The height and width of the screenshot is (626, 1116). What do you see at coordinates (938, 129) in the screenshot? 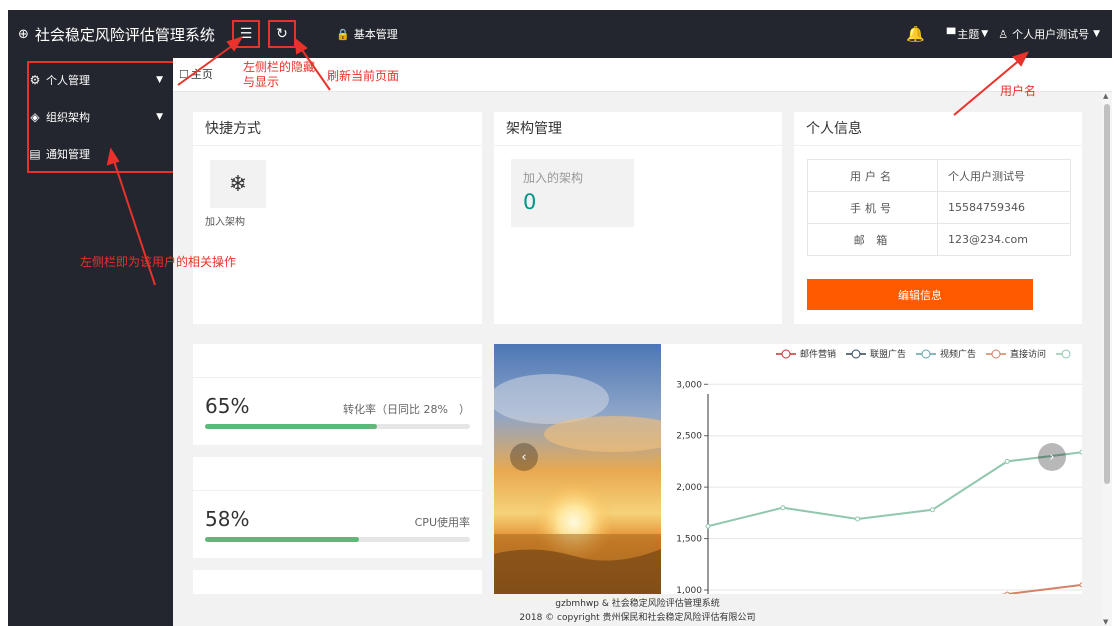
I see `card-title: 个人信息` at bounding box center [938, 129].